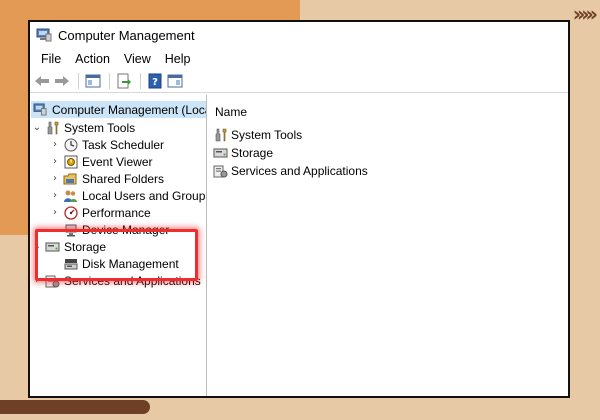 The image size is (600, 420). What do you see at coordinates (70, 178) in the screenshot?
I see `shared-folder-icon` at bounding box center [70, 178].